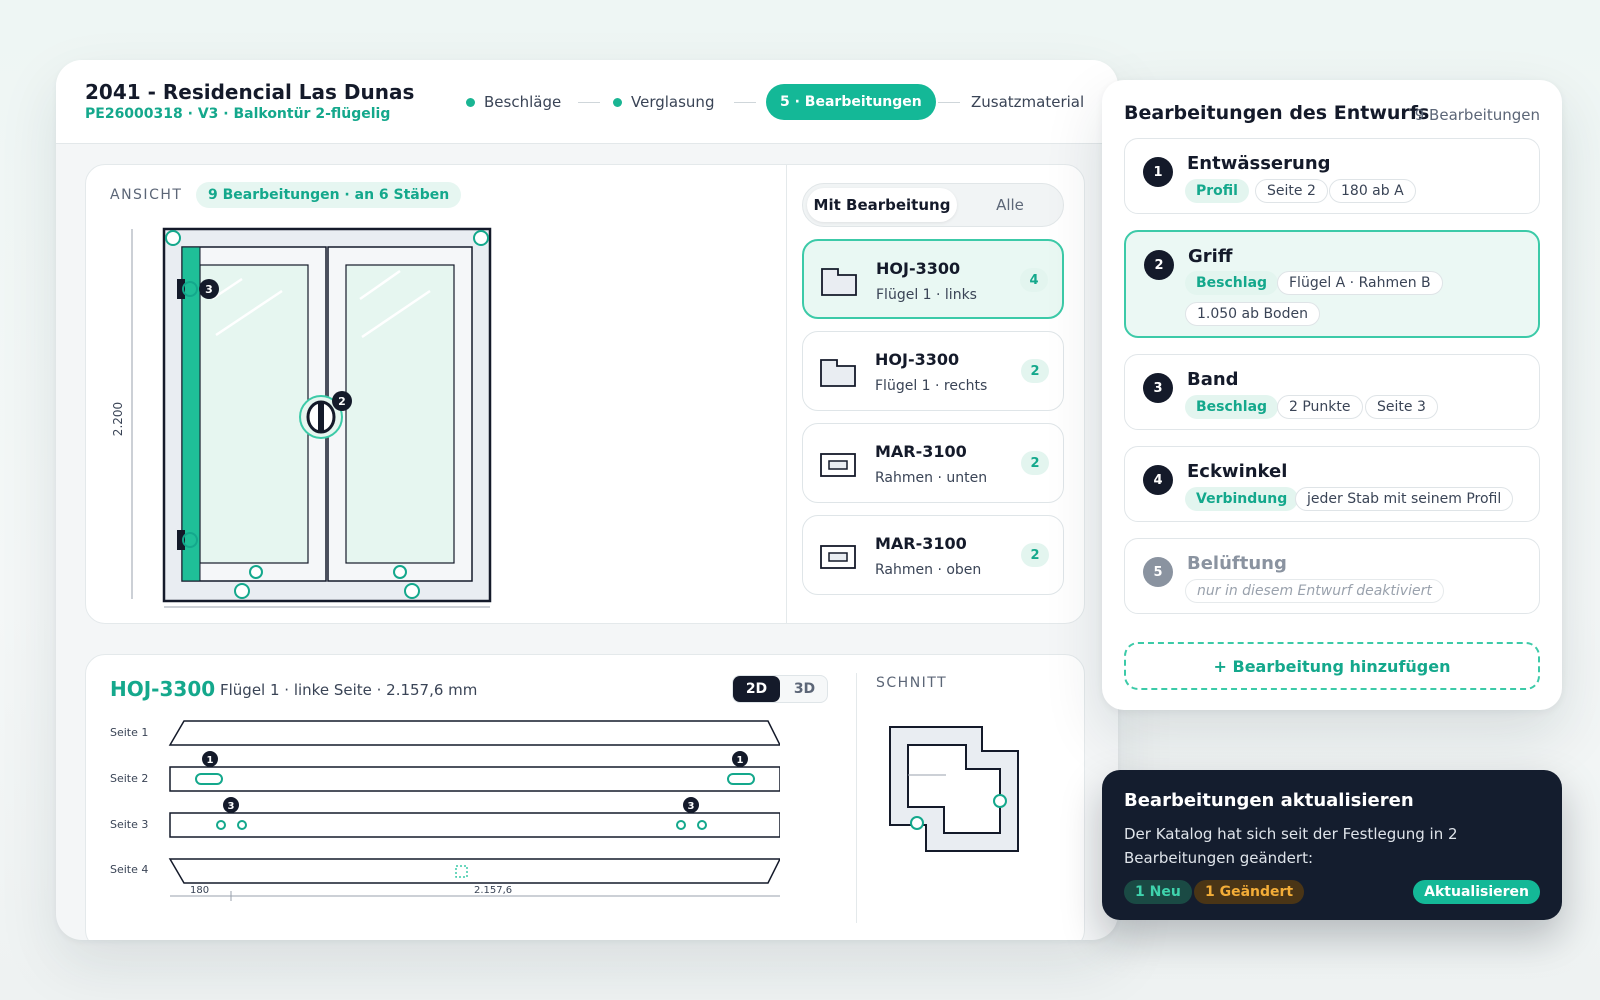 This screenshot has width=1600, height=1000. What do you see at coordinates (1232, 407) in the screenshot?
I see `operation-type-tag: Beschlag` at bounding box center [1232, 407].